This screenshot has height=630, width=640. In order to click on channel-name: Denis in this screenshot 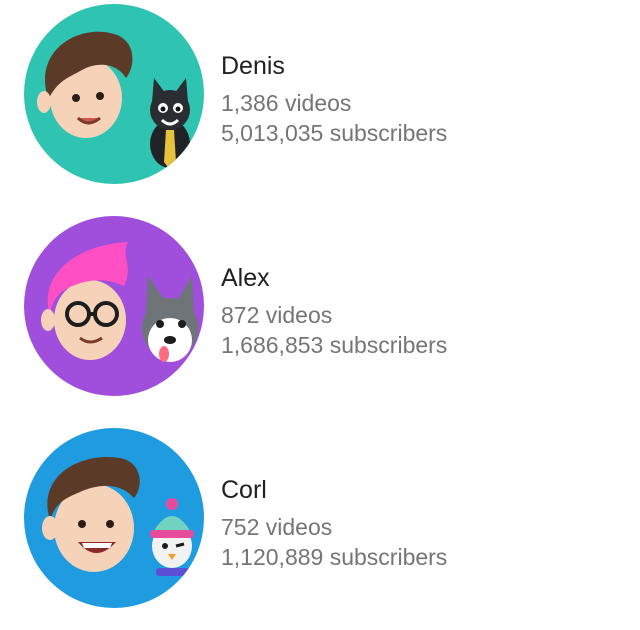, I will do `click(253, 66)`.